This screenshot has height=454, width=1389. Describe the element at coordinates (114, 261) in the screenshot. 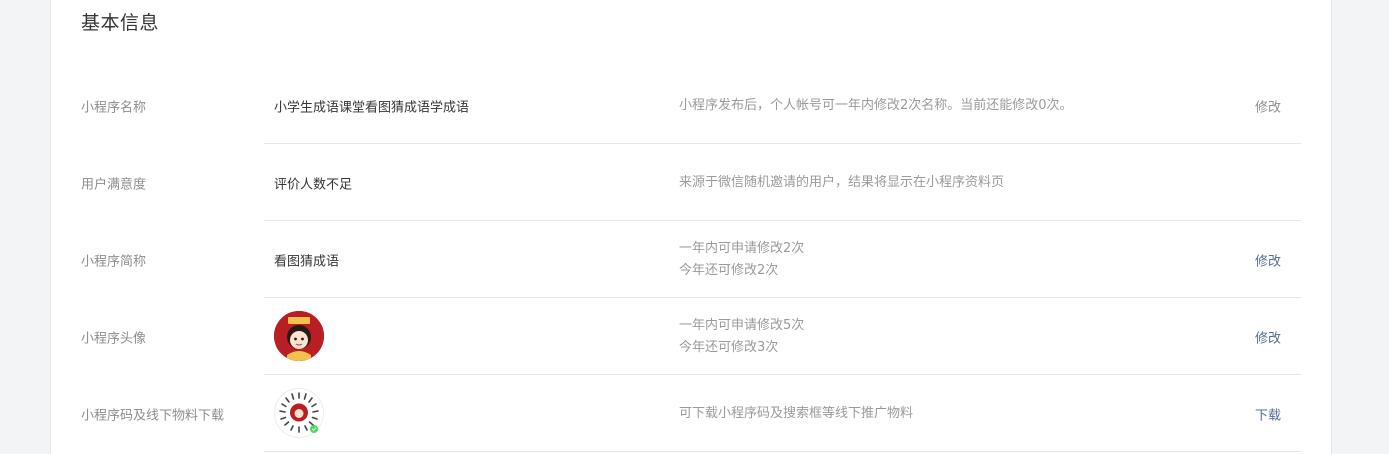

I see `row-label: 小程序简称` at that location.